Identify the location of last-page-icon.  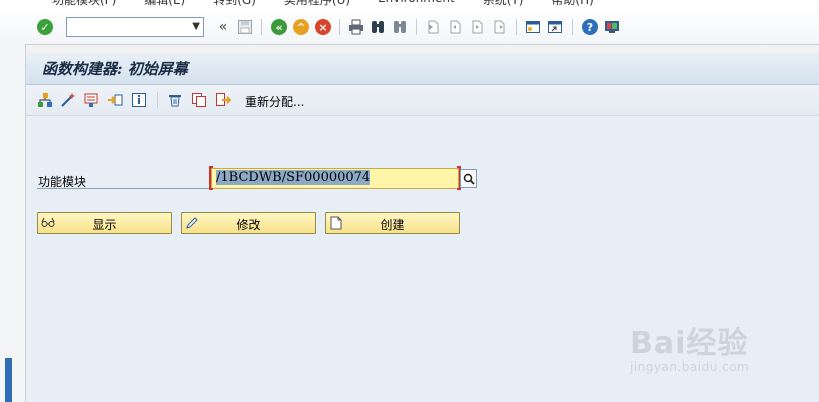
(499, 27).